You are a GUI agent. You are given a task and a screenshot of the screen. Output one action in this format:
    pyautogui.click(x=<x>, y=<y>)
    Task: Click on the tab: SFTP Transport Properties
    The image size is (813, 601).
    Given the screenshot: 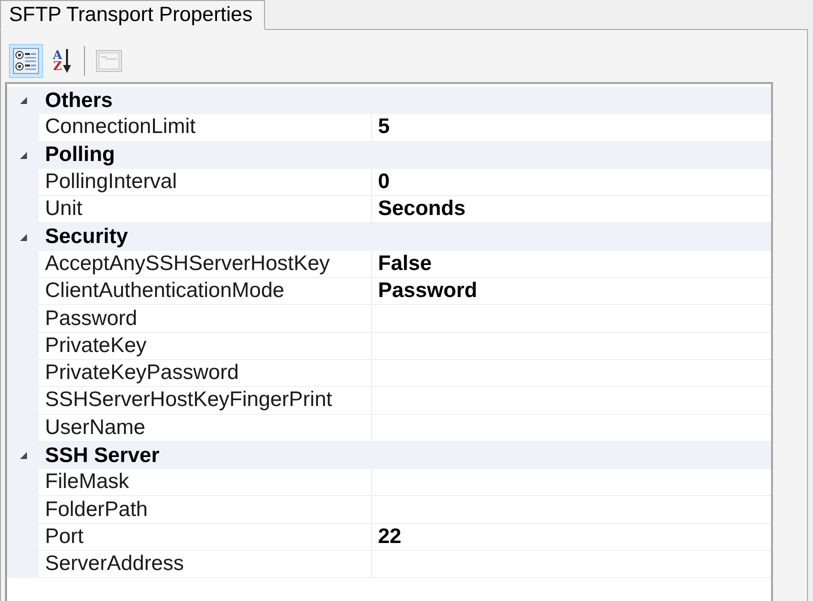 What is the action you would take?
    pyautogui.click(x=133, y=15)
    